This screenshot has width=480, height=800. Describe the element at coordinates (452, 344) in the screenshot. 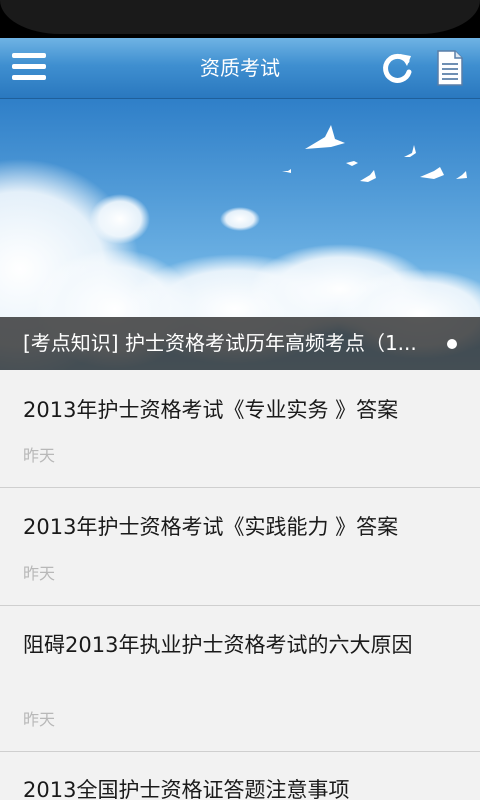

I see `carousel-indicator-dot` at that location.